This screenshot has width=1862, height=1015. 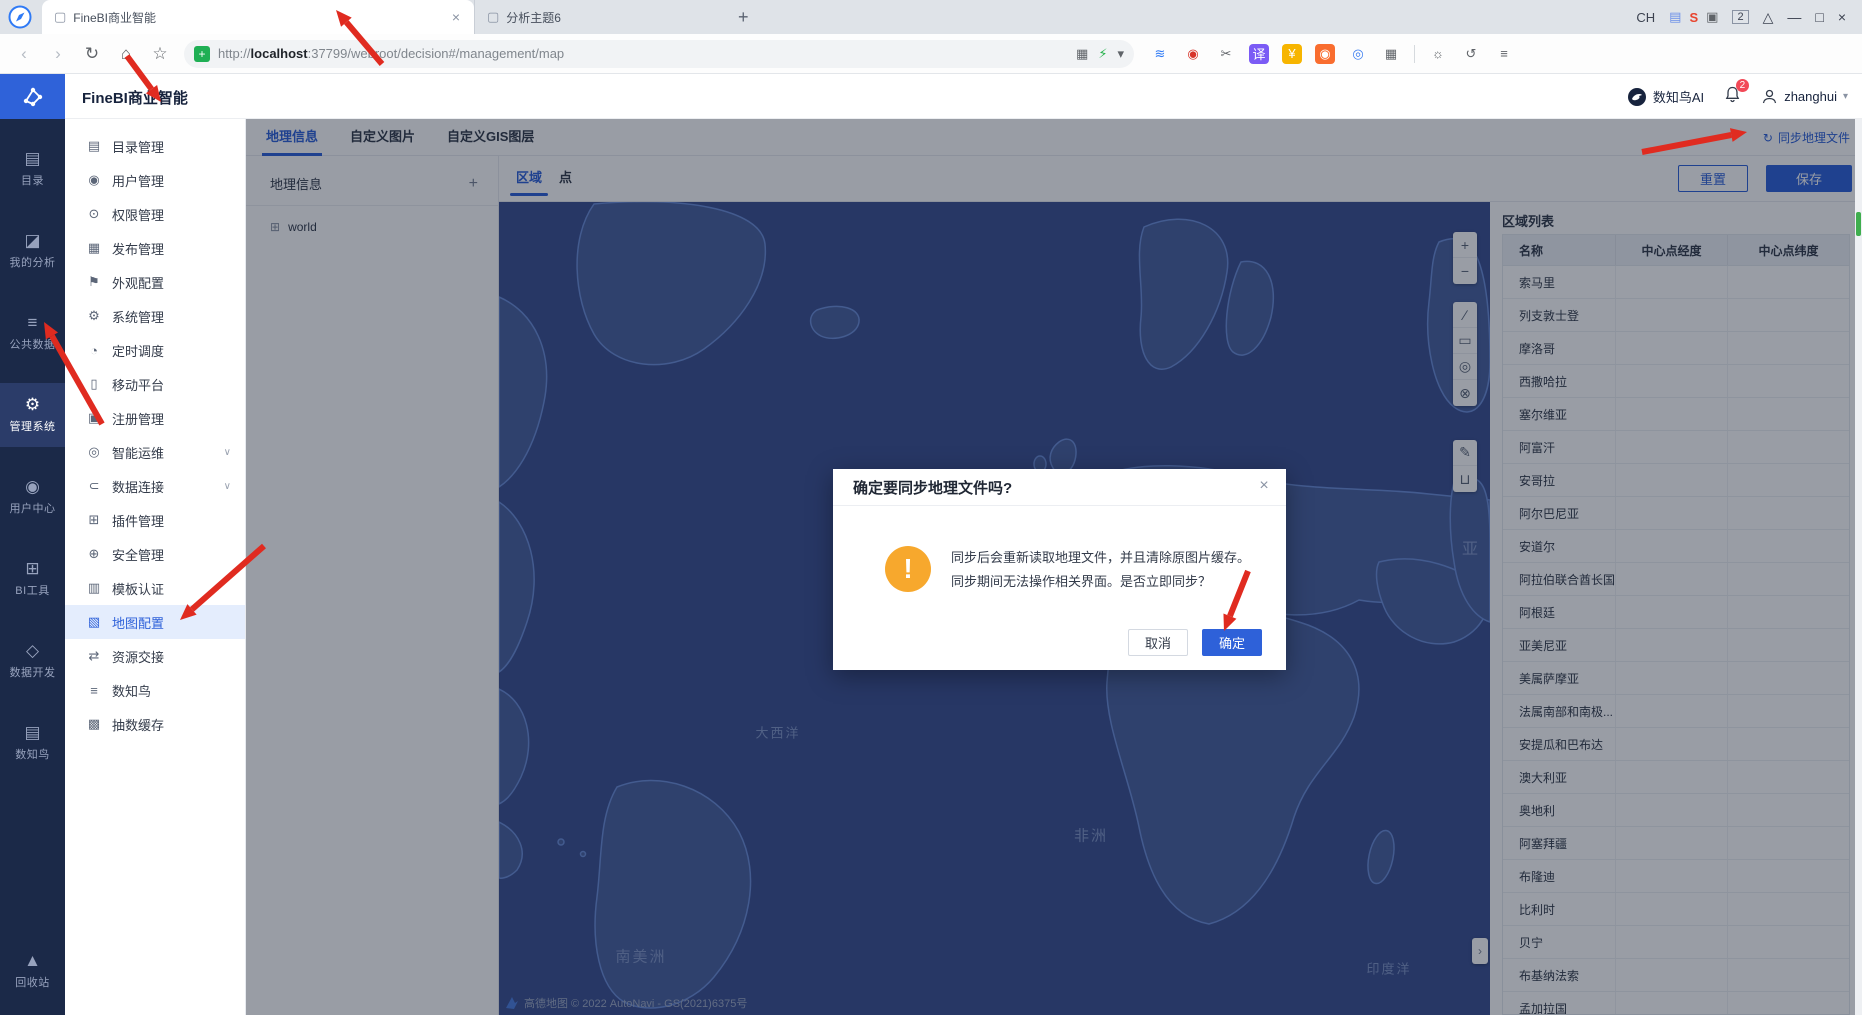 What do you see at coordinates (92, 54) in the screenshot?
I see `reload-icon: ↻` at bounding box center [92, 54].